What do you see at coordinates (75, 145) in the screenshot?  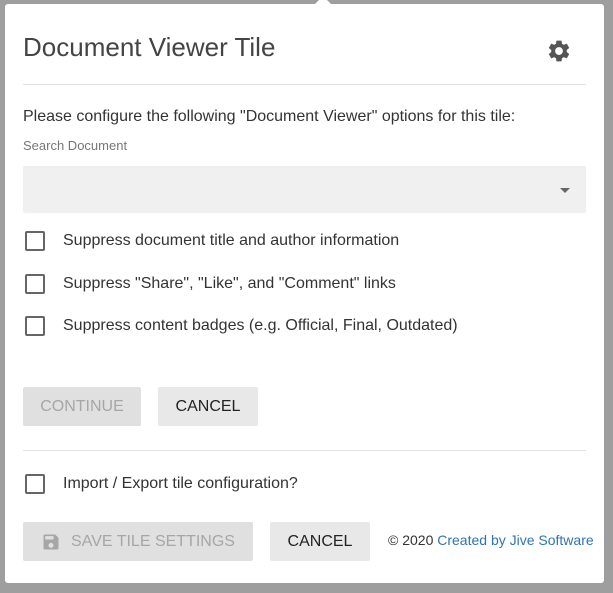 I see `search-document-label: Search Document` at bounding box center [75, 145].